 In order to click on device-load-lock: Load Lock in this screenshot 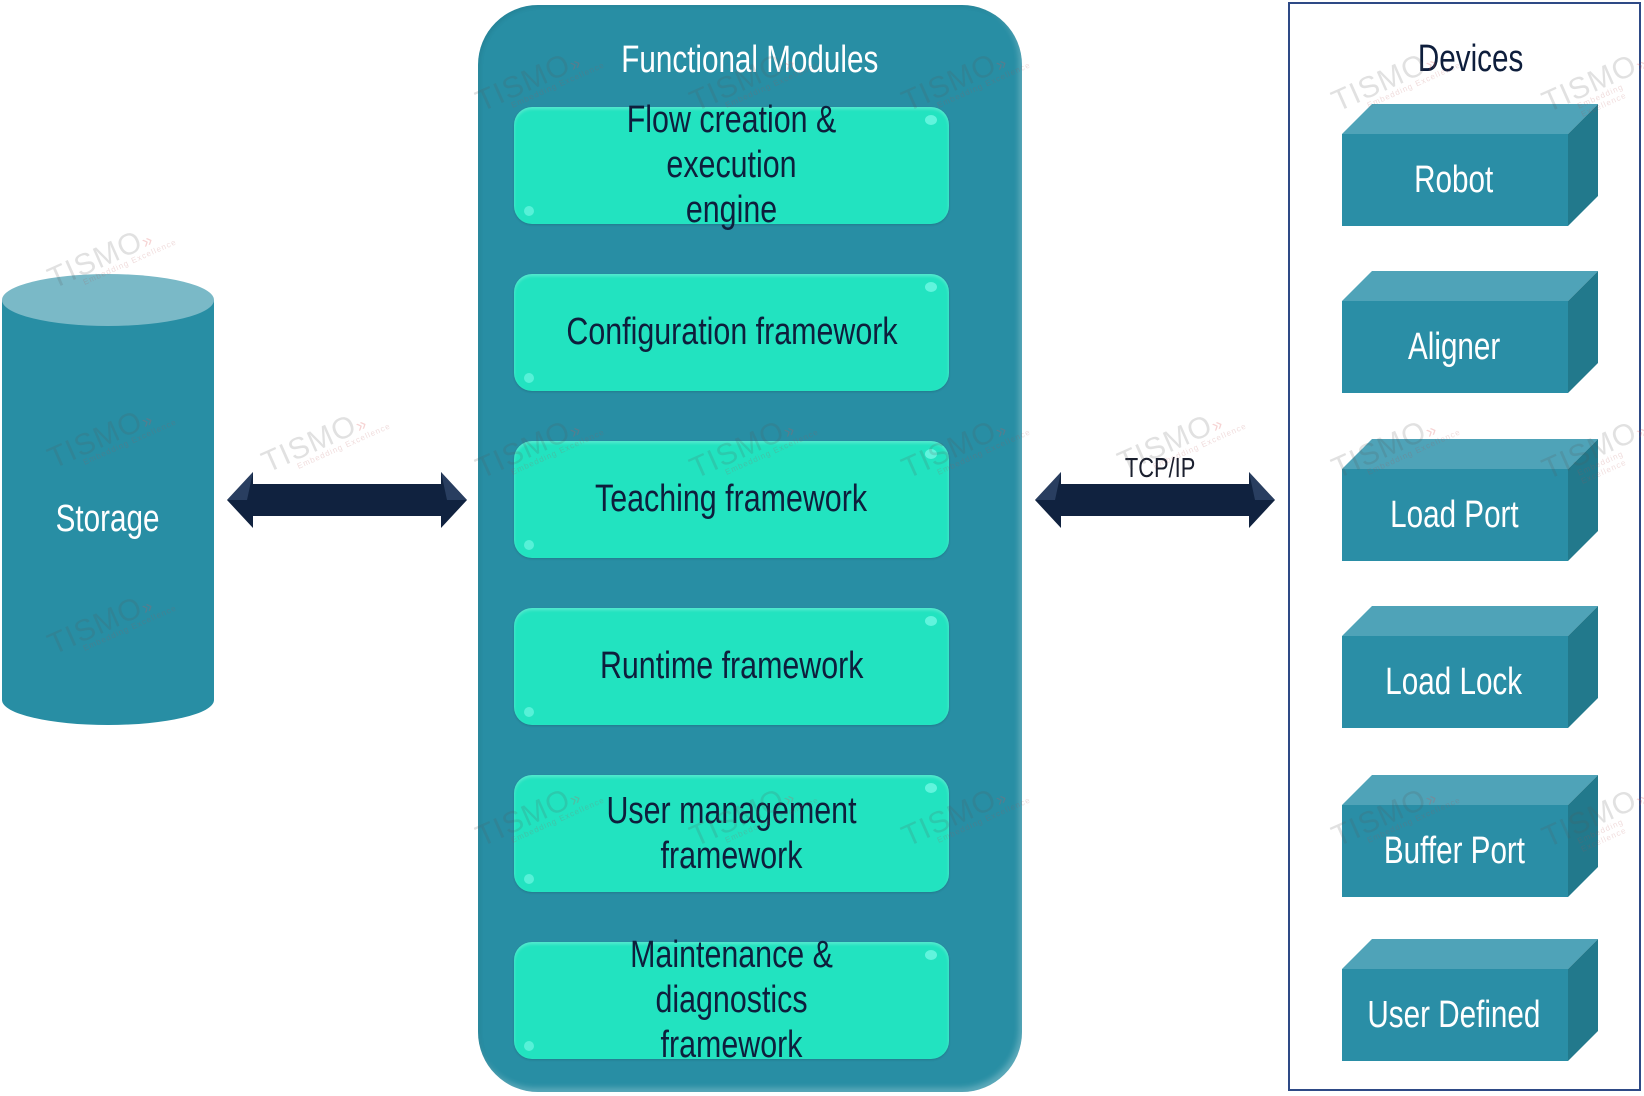, I will do `click(1470, 667)`.